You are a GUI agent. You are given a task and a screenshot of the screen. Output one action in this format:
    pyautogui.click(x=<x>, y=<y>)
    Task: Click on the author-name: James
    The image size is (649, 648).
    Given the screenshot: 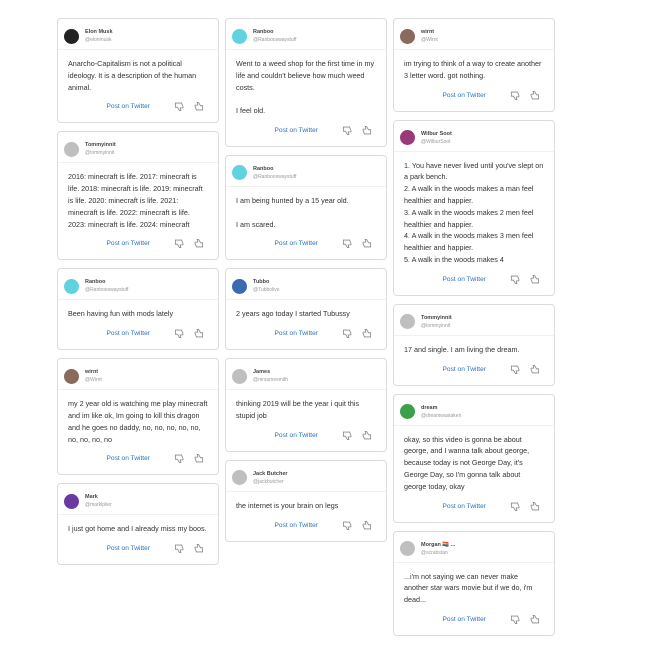 What is the action you would take?
    pyautogui.click(x=262, y=372)
    